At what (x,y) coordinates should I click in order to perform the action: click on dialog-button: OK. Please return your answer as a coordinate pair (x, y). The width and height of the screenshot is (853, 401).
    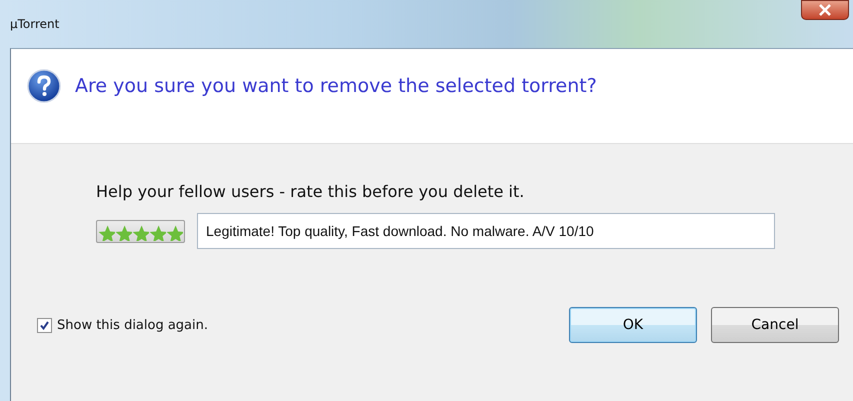
    Looking at the image, I should click on (633, 325).